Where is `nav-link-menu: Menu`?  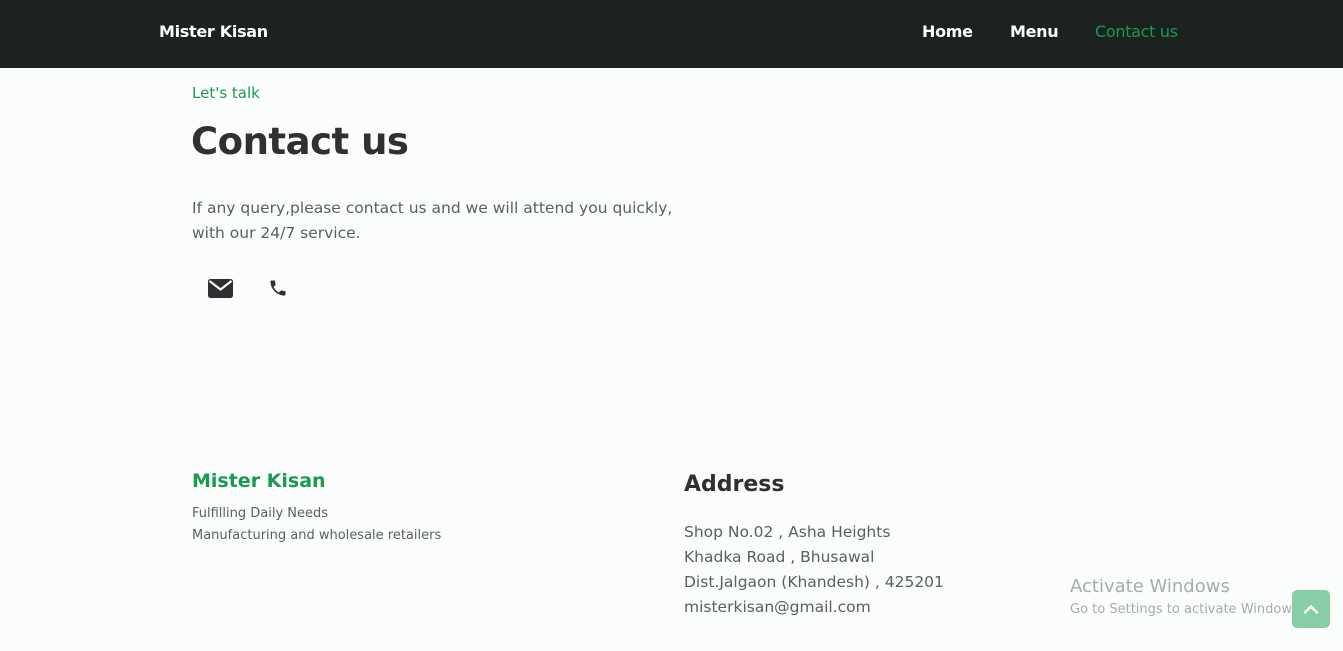
nav-link-menu: Menu is located at coordinates (1034, 31).